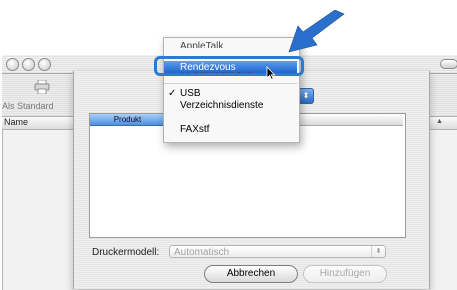 This screenshot has width=457, height=290. What do you see at coordinates (126, 252) in the screenshot?
I see `printer-model-label: Druckermodell:` at bounding box center [126, 252].